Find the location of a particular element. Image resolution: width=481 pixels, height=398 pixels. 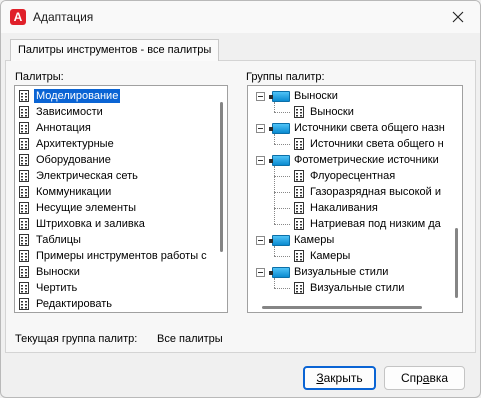

palette-group-child: Камеры is located at coordinates (322, 256).